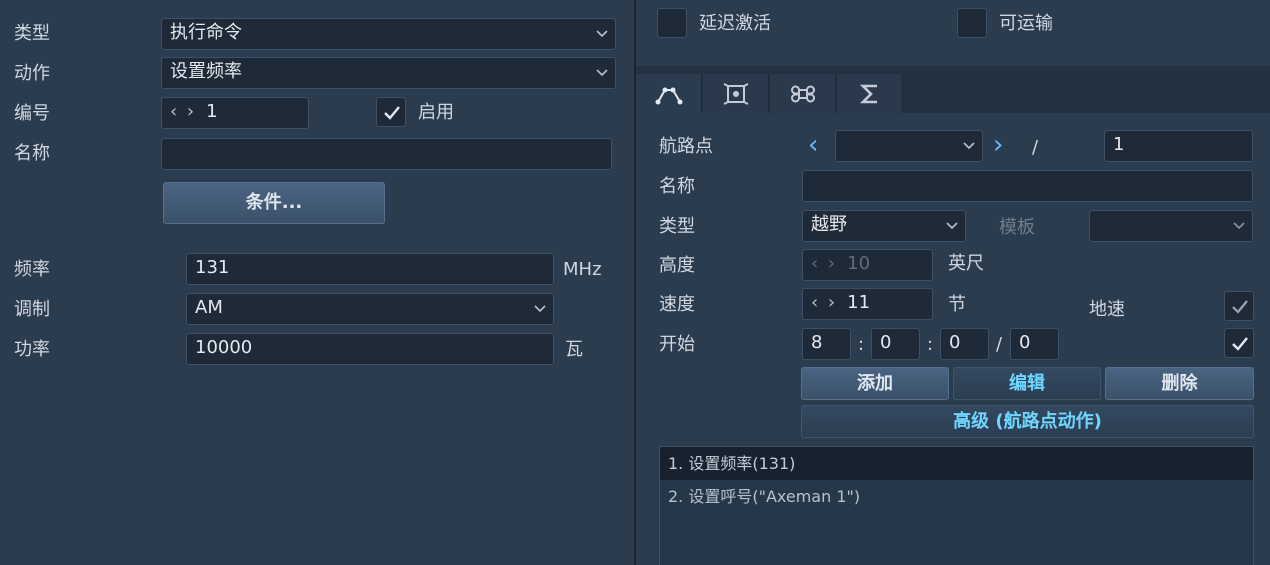 This screenshot has height=565, width=1270. I want to click on start-seconds-input: 0, so click(964, 344).